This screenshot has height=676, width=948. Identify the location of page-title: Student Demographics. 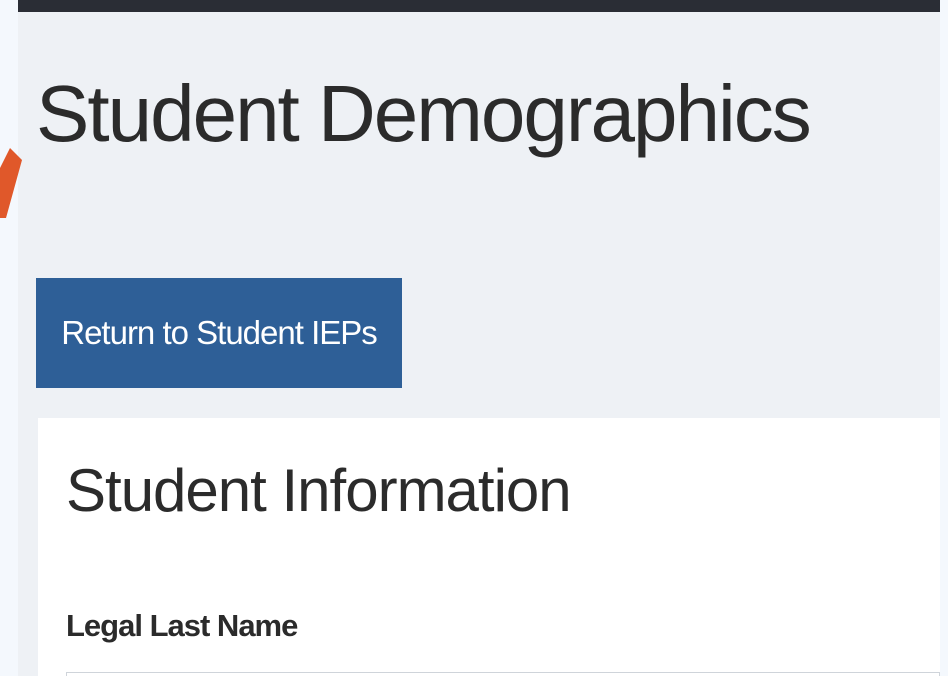
(424, 113).